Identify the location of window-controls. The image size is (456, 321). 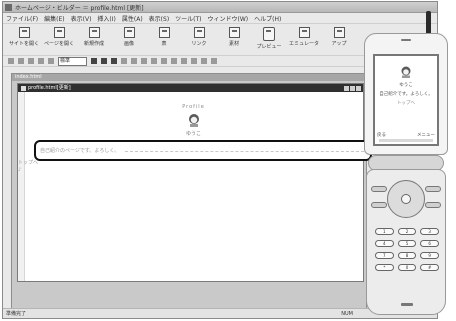
(353, 88).